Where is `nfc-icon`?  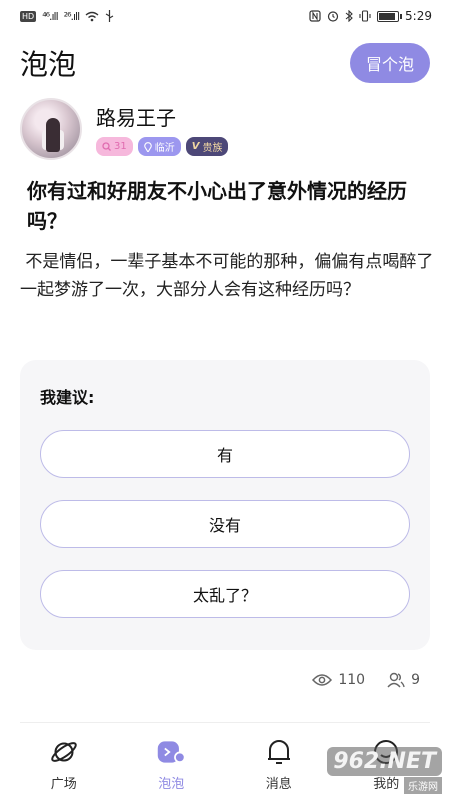 nfc-icon is located at coordinates (315, 16).